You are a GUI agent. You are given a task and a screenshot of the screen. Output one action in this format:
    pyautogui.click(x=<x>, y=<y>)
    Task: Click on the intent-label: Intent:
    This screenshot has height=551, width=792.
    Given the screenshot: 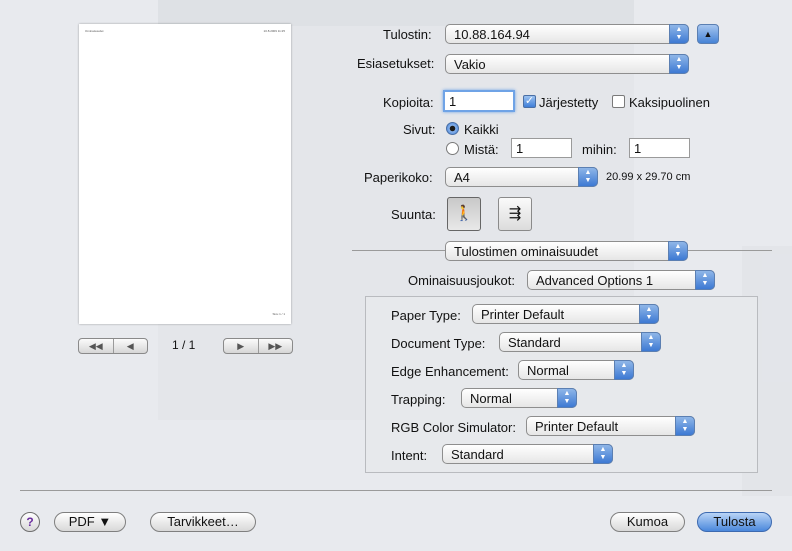 What is the action you would take?
    pyautogui.click(x=409, y=455)
    